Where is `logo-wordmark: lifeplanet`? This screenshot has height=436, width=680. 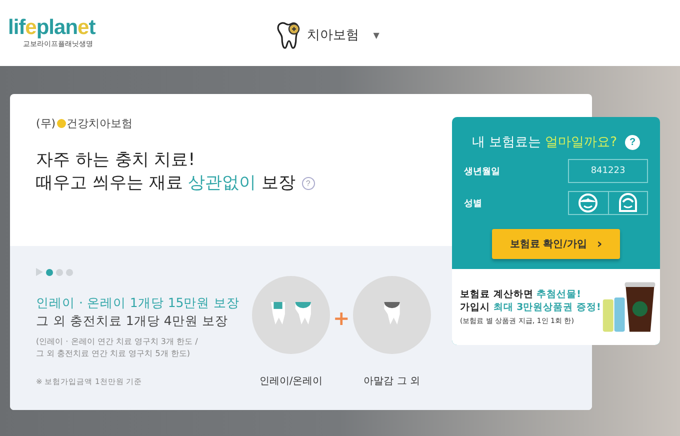
logo-wordmark: lifeplanet is located at coordinates (52, 28).